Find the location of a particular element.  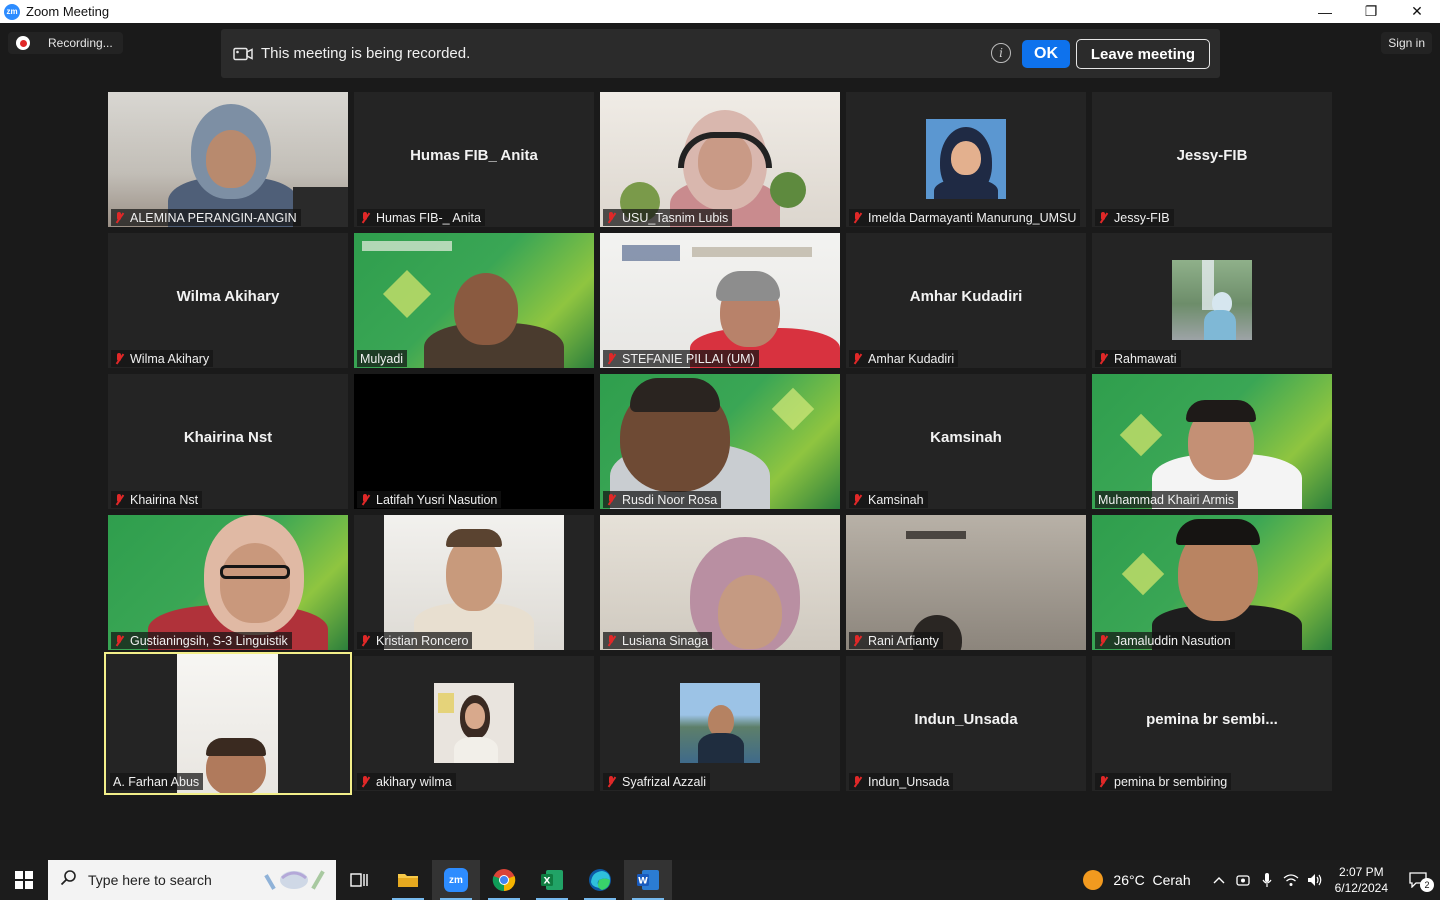

participant-center-name: Amhar Kudadiri is located at coordinates (966, 296).